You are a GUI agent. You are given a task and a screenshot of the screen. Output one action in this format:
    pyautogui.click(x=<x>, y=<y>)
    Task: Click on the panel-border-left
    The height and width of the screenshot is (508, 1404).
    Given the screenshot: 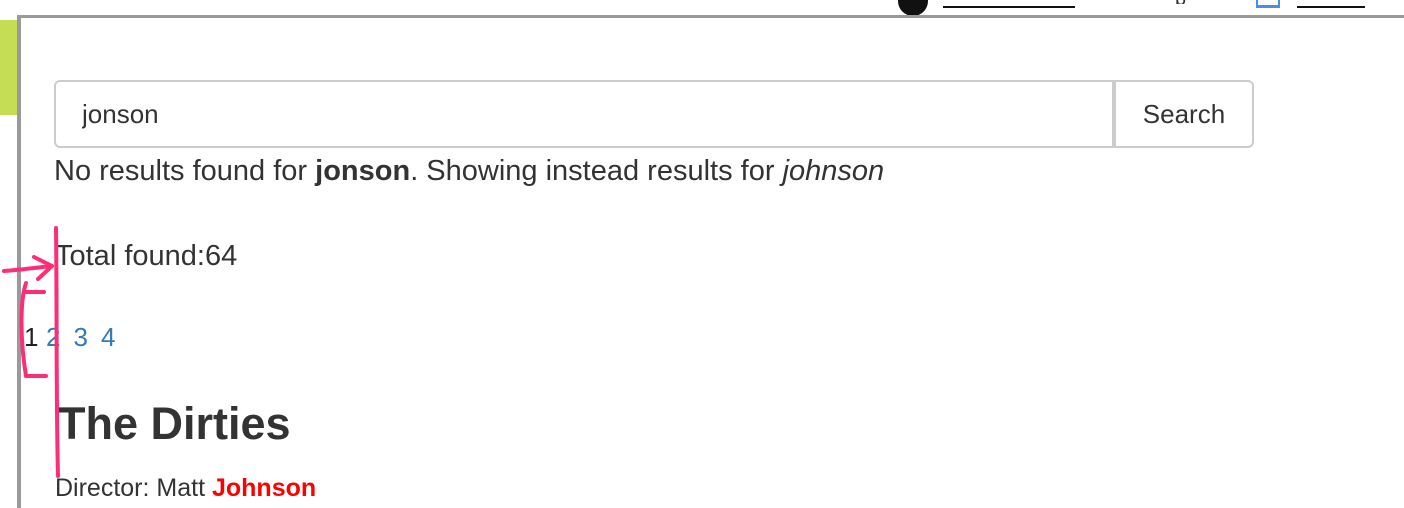 What is the action you would take?
    pyautogui.click(x=19, y=261)
    